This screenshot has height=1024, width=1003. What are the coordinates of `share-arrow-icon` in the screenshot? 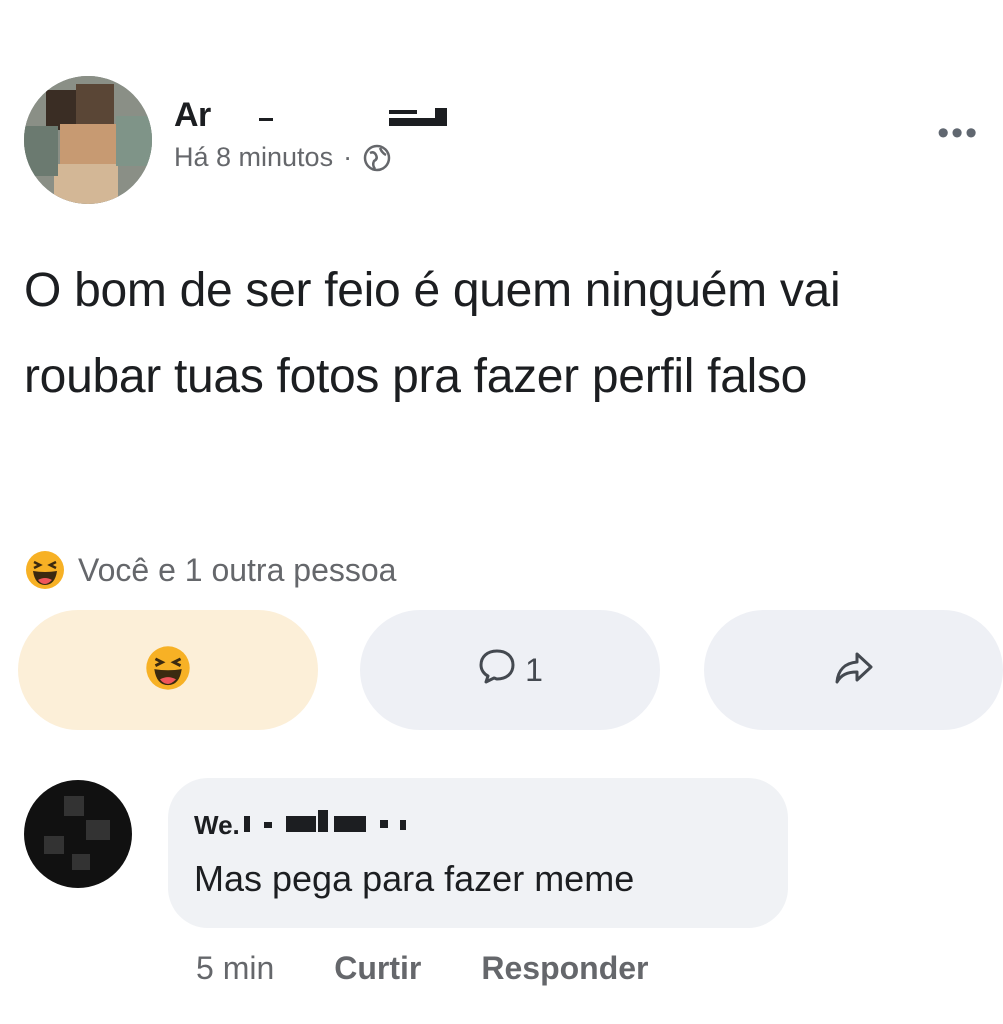 It's located at (854, 670).